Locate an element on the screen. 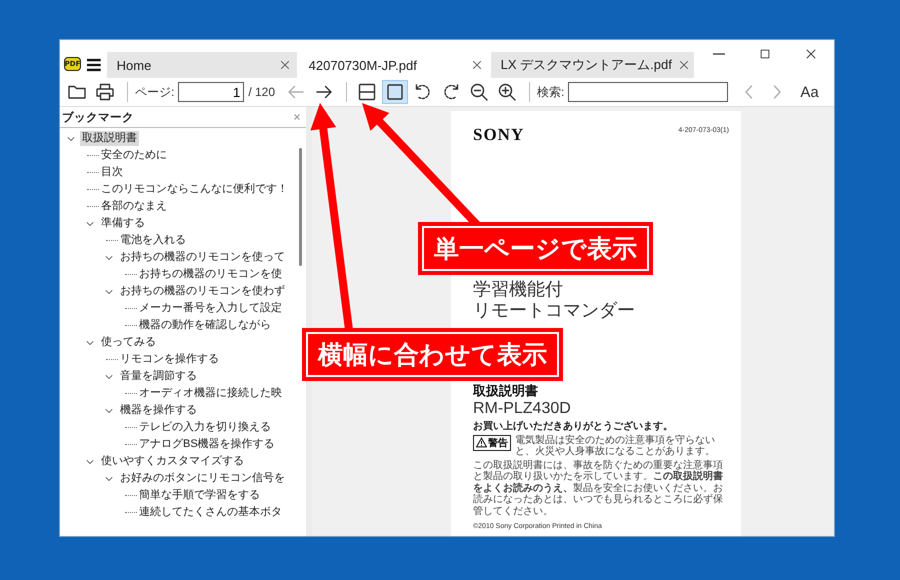  zoom-in-icon is located at coordinates (507, 92).